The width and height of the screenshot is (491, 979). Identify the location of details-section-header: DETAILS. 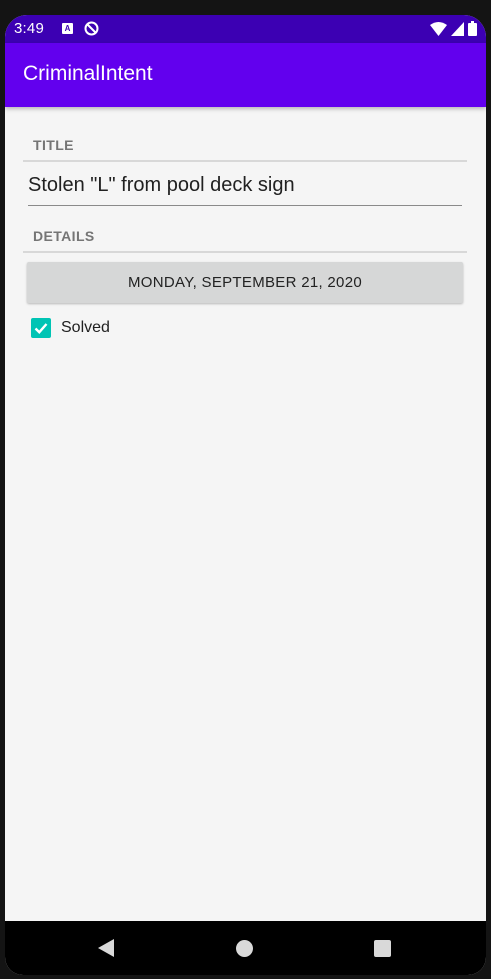
(245, 240).